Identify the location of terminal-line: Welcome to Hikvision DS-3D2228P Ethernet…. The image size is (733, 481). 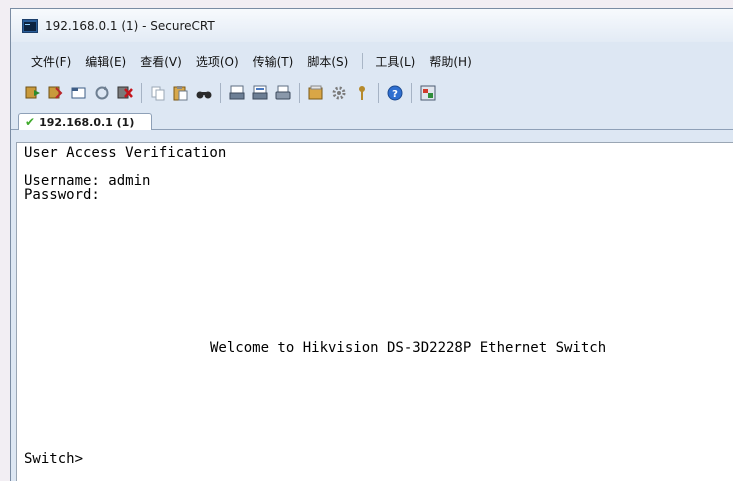
(408, 348).